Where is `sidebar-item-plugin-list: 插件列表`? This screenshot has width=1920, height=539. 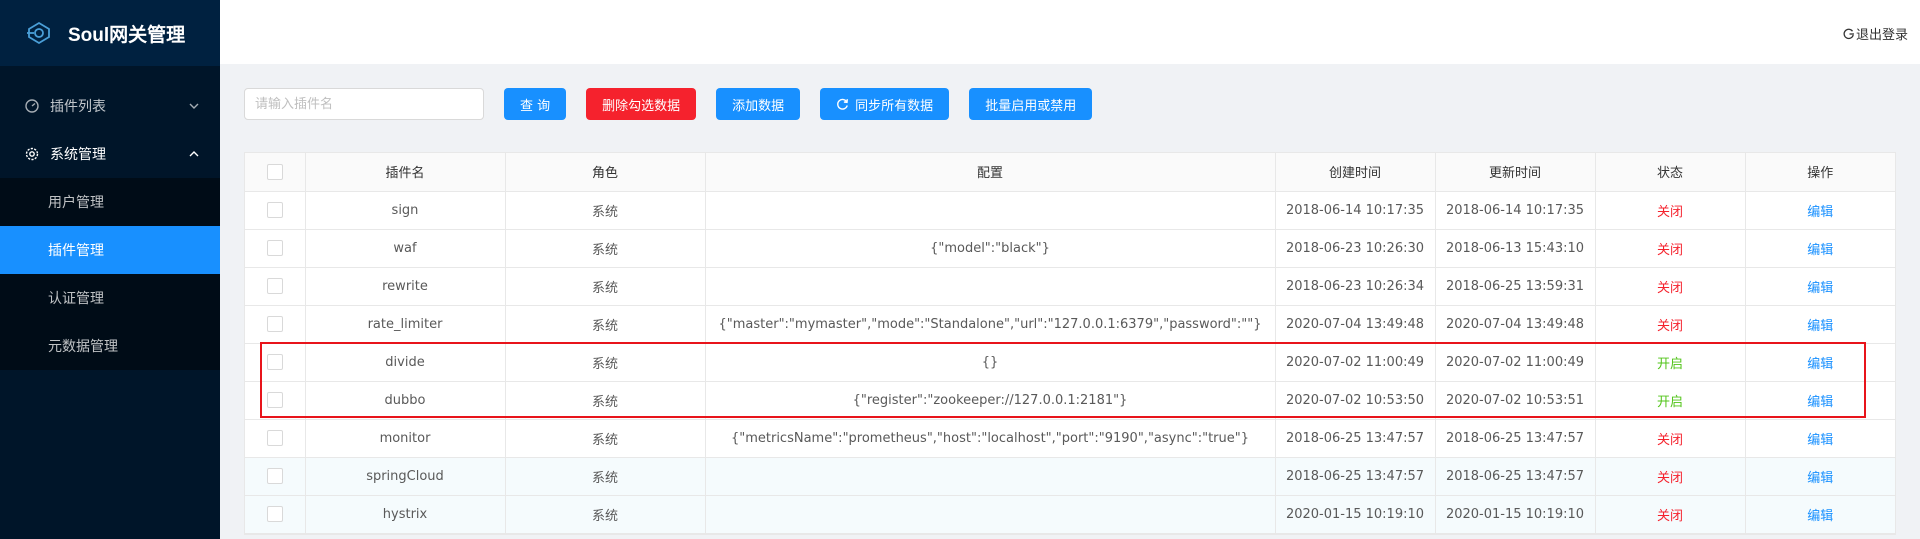
sidebar-item-plugin-list: 插件列表 is located at coordinates (110, 106).